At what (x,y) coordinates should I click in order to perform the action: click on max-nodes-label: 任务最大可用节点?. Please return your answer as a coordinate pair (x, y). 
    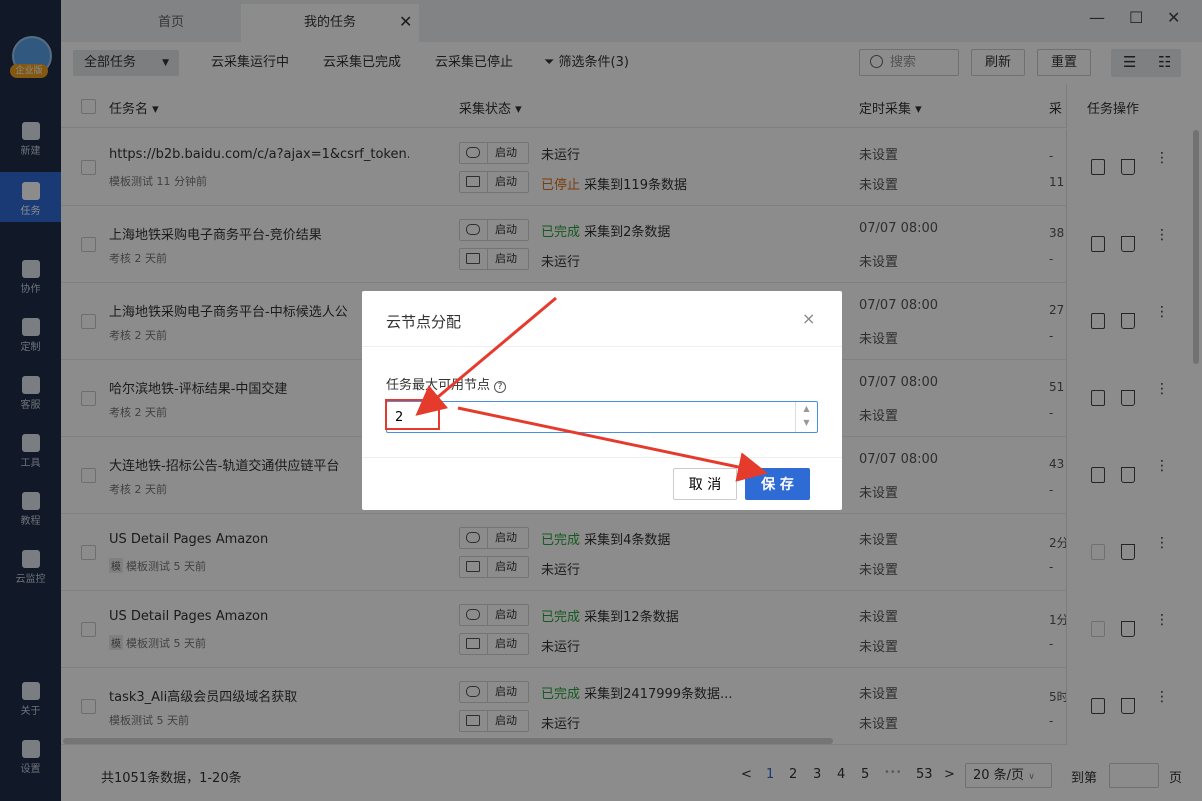
    Looking at the image, I should click on (446, 383).